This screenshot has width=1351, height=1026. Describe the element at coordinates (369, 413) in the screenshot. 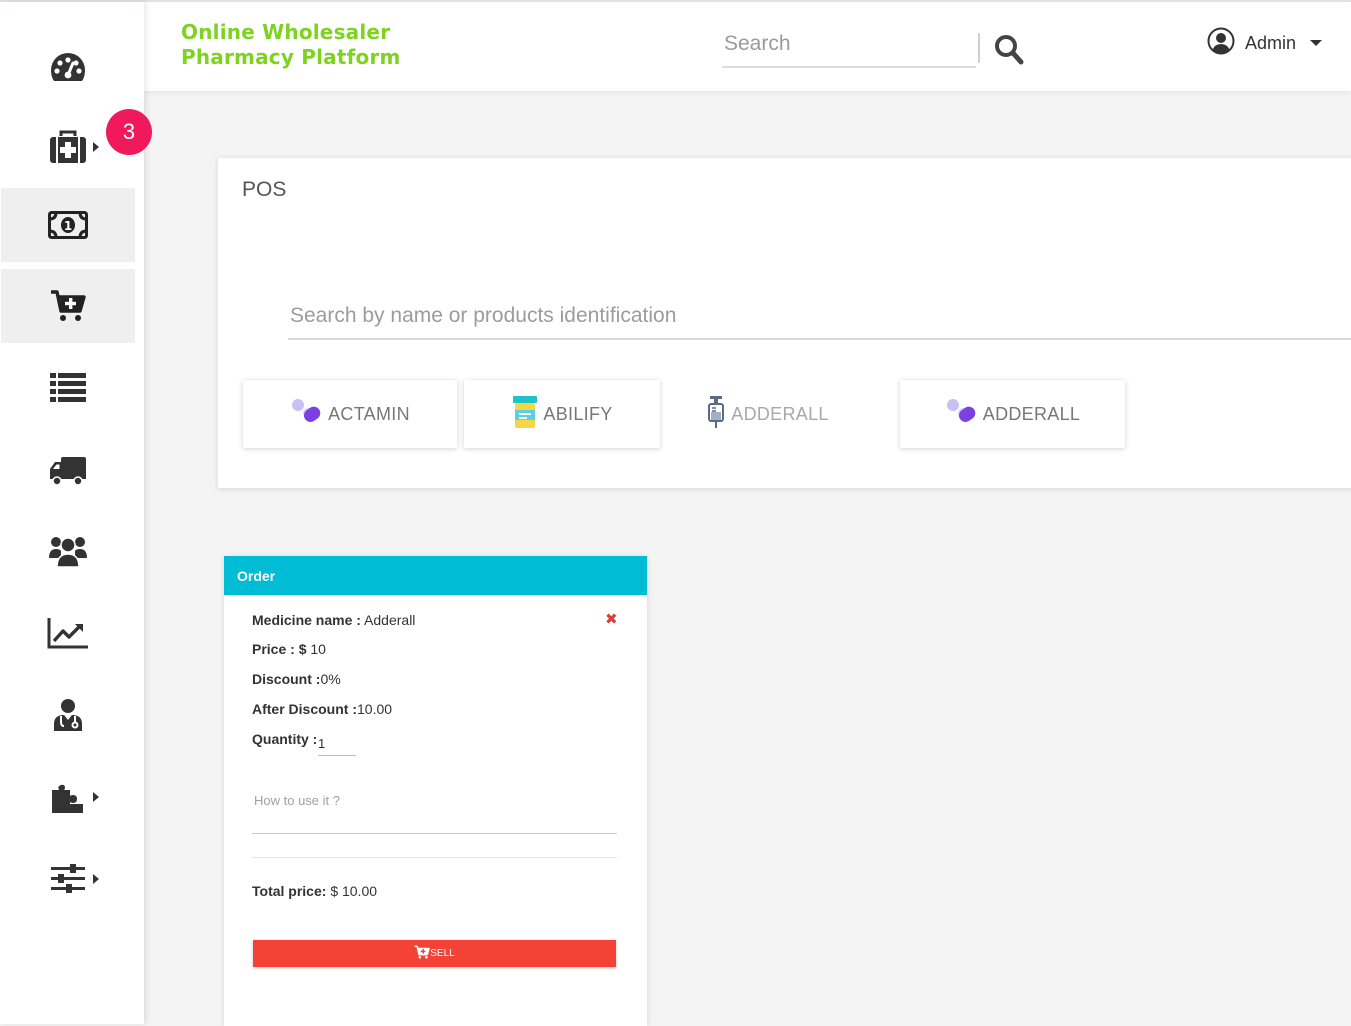

I see `product-name: ACTAMIN` at that location.